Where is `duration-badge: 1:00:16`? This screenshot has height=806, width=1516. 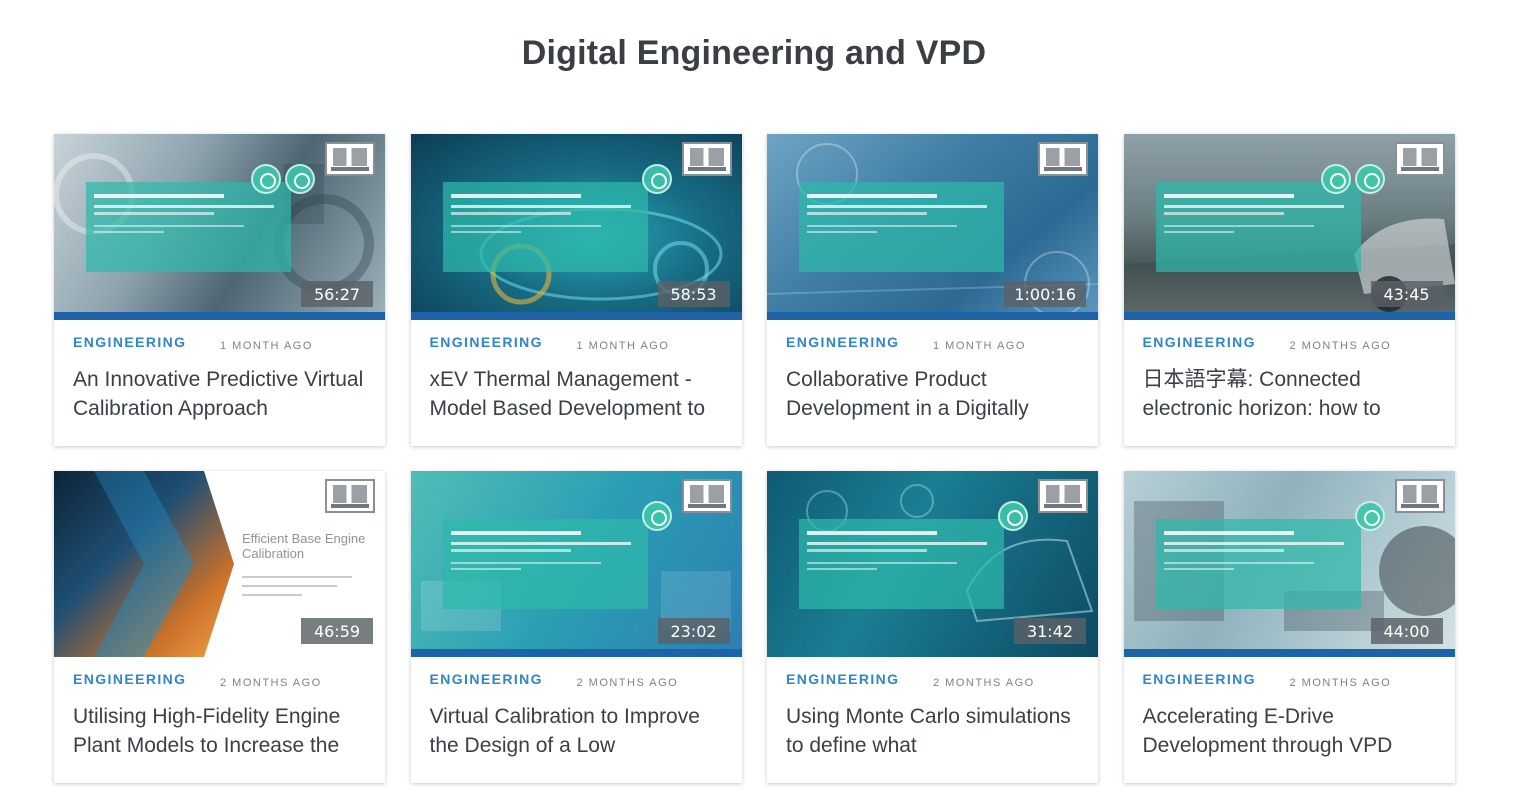
duration-badge: 1:00:16 is located at coordinates (1045, 294).